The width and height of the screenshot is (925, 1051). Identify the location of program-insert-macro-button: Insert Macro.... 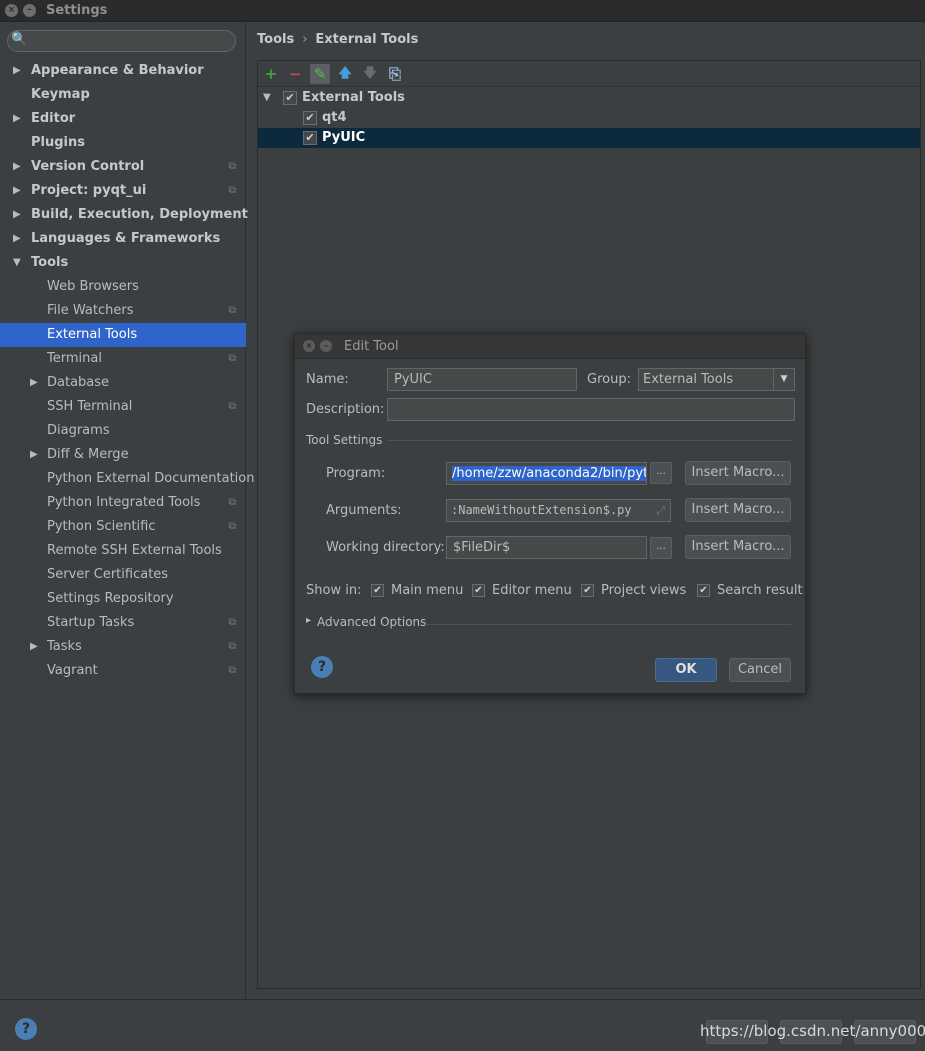
(738, 473).